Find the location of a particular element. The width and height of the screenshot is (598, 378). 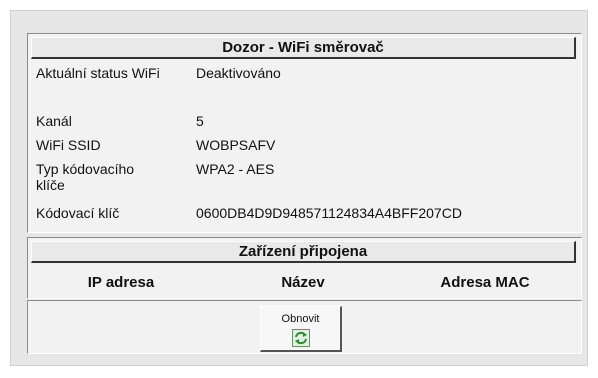

refresh-icon is located at coordinates (300, 338).